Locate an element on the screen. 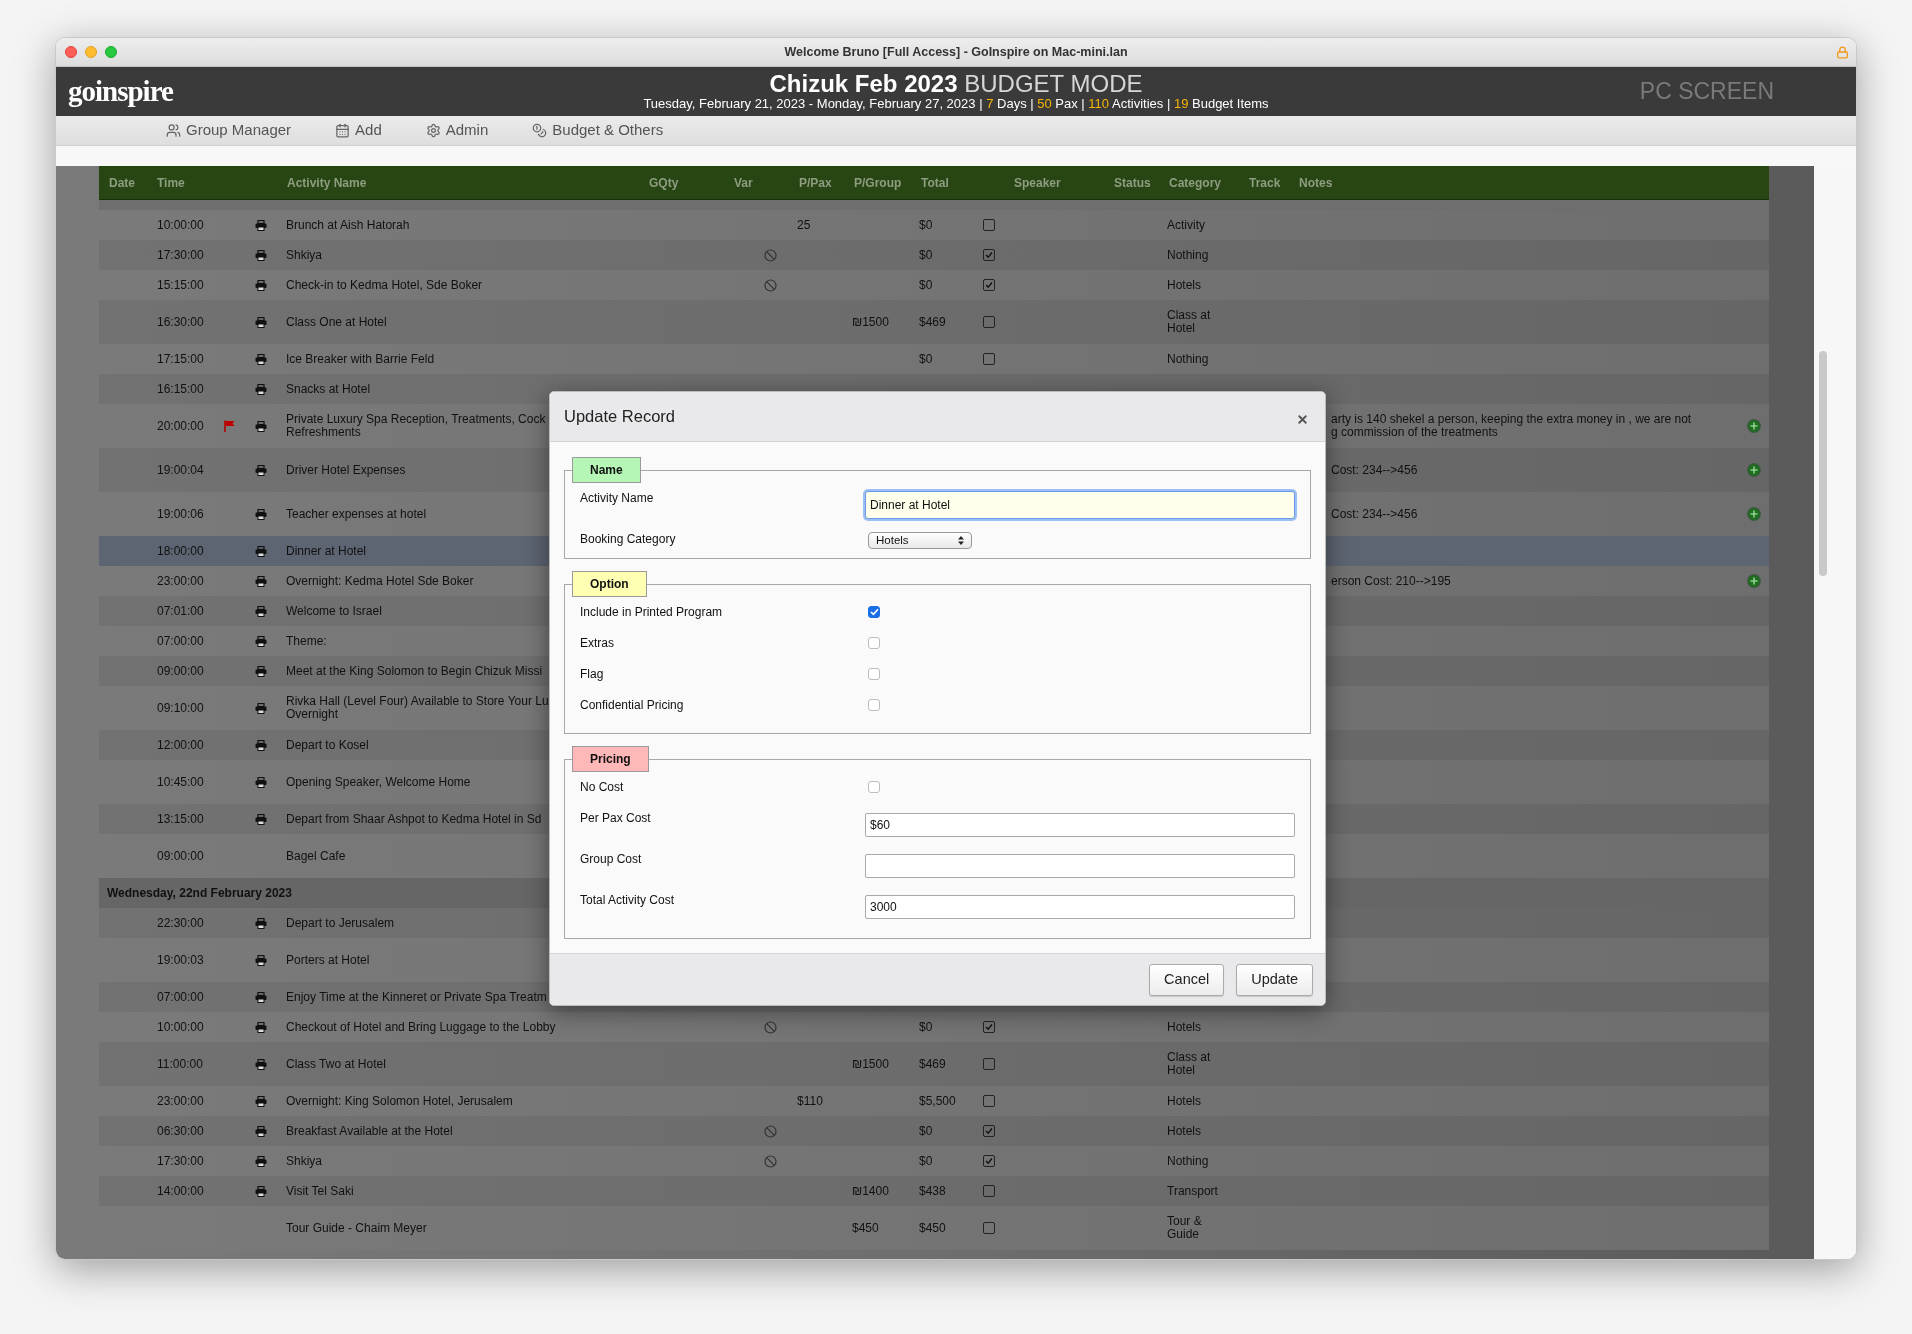 Image resolution: width=1912 pixels, height=1334 pixels. table-cell: Breakfast Available at the Hotel is located at coordinates (369, 1131).